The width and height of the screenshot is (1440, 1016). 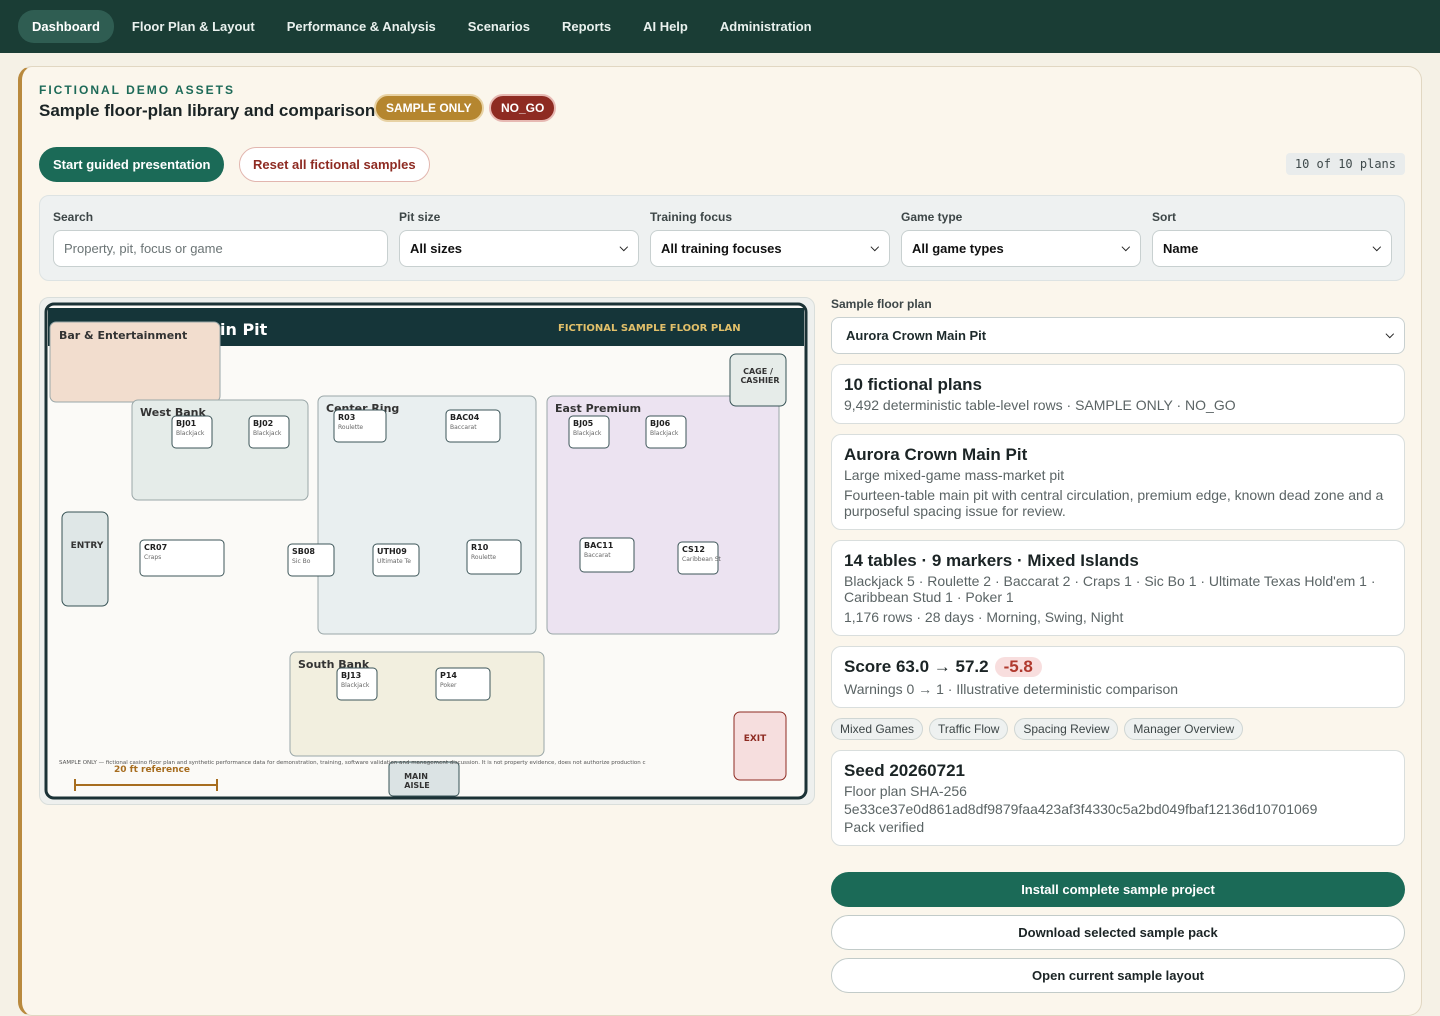 What do you see at coordinates (916, 335) in the screenshot?
I see `selected-plan-value: Aurora Crown Main Pit` at bounding box center [916, 335].